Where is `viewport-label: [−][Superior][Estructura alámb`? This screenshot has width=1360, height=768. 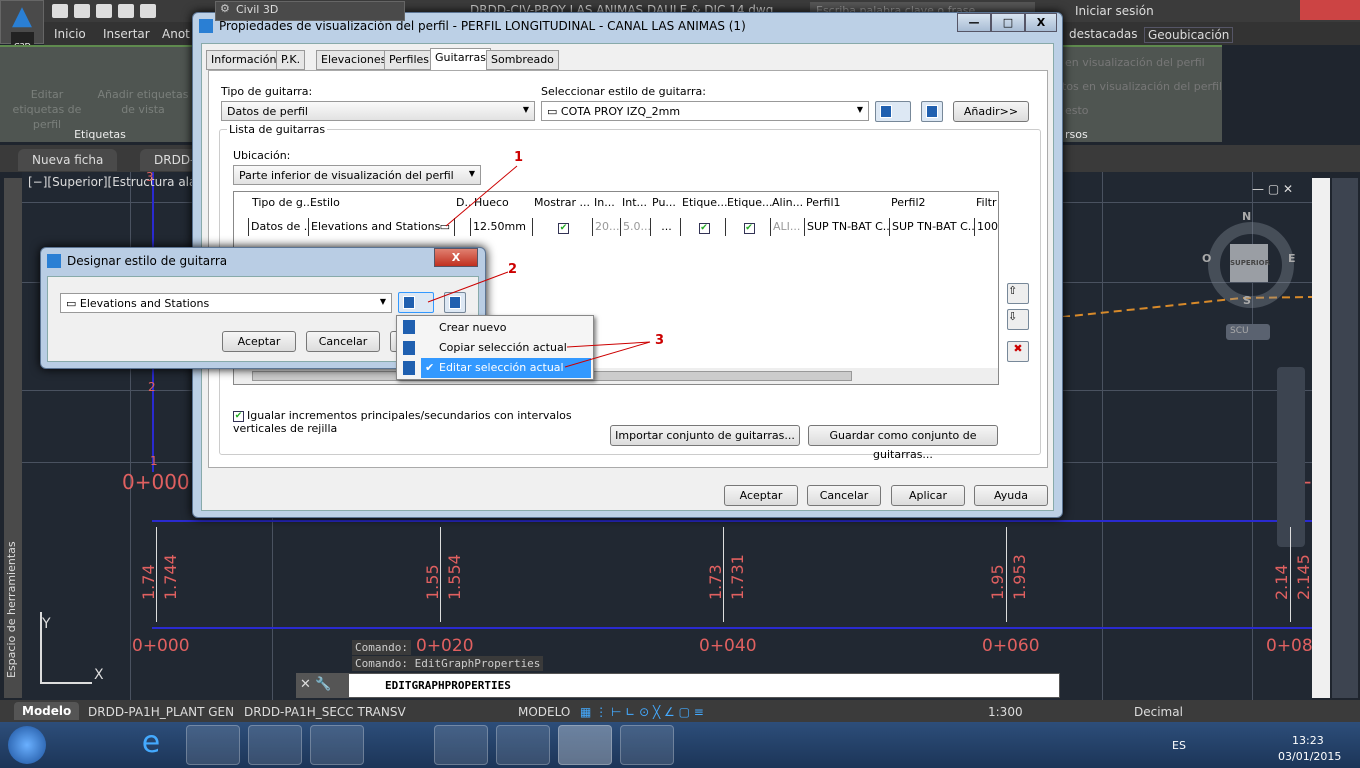
viewport-label: [−][Superior][Estructura alámb is located at coordinates (122, 182).